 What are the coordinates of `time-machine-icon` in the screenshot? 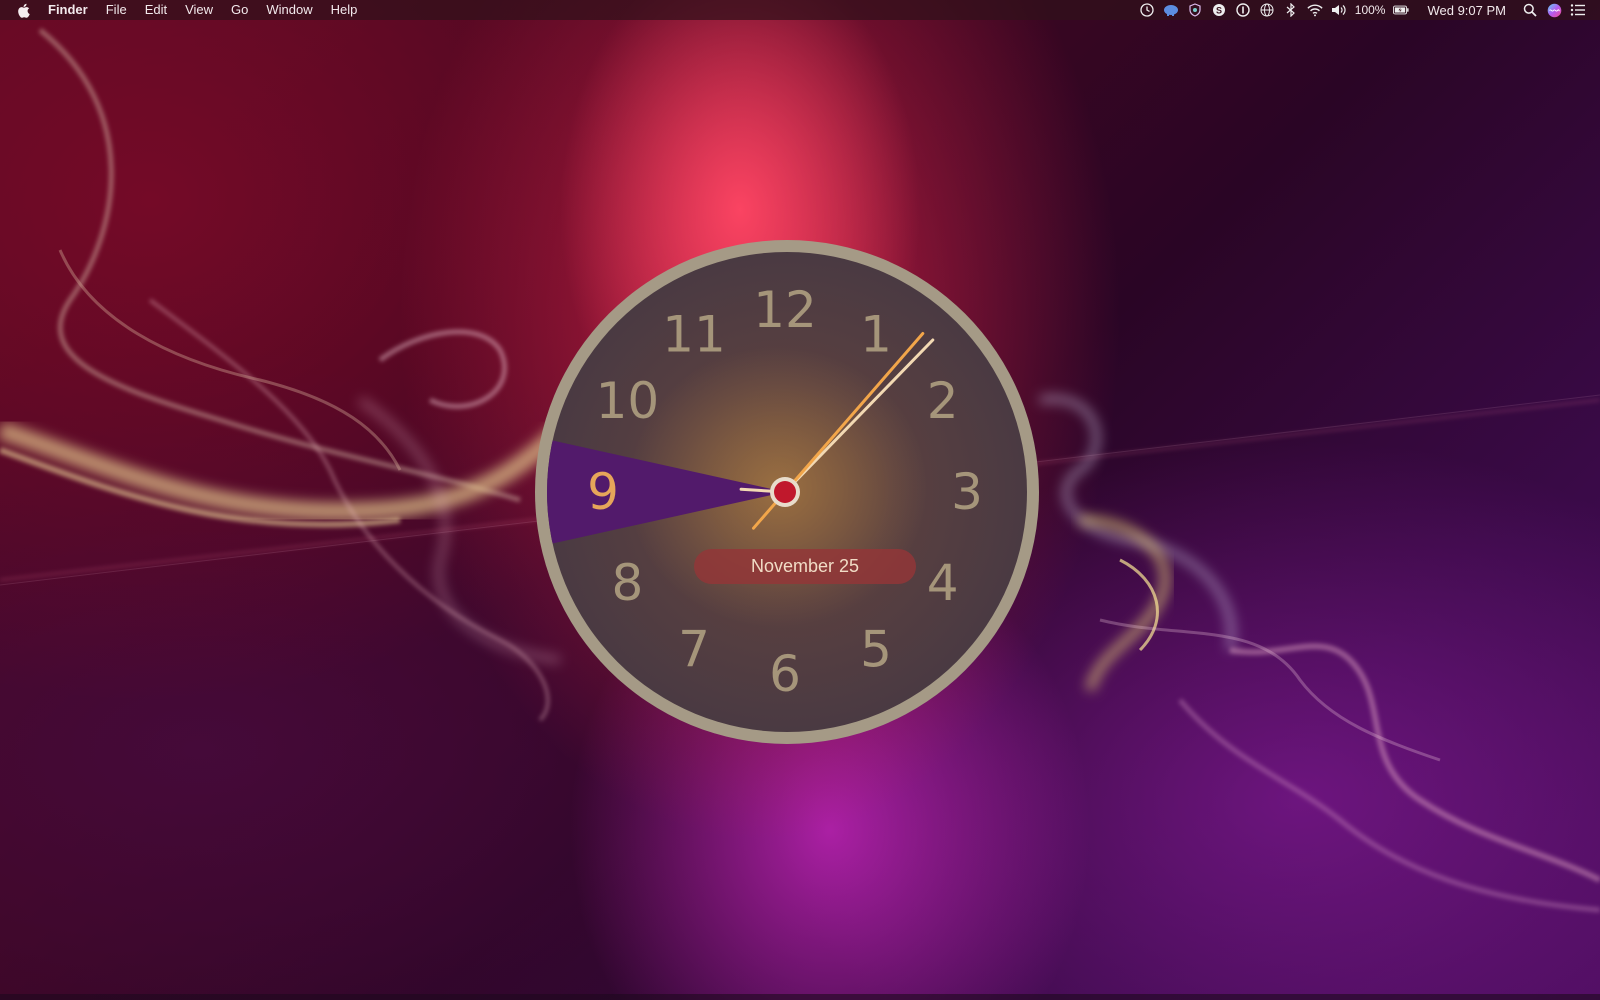 It's located at (1147, 10).